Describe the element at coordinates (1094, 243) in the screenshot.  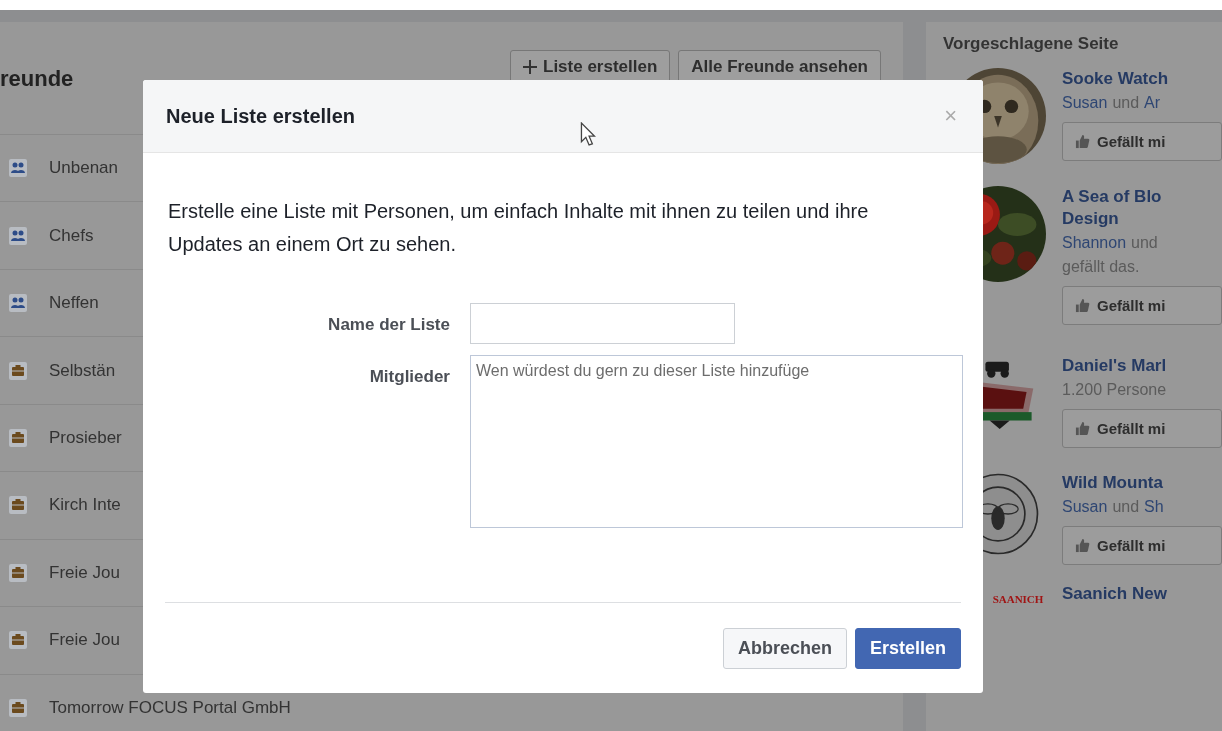
I see `friend-link: Shannon` at that location.